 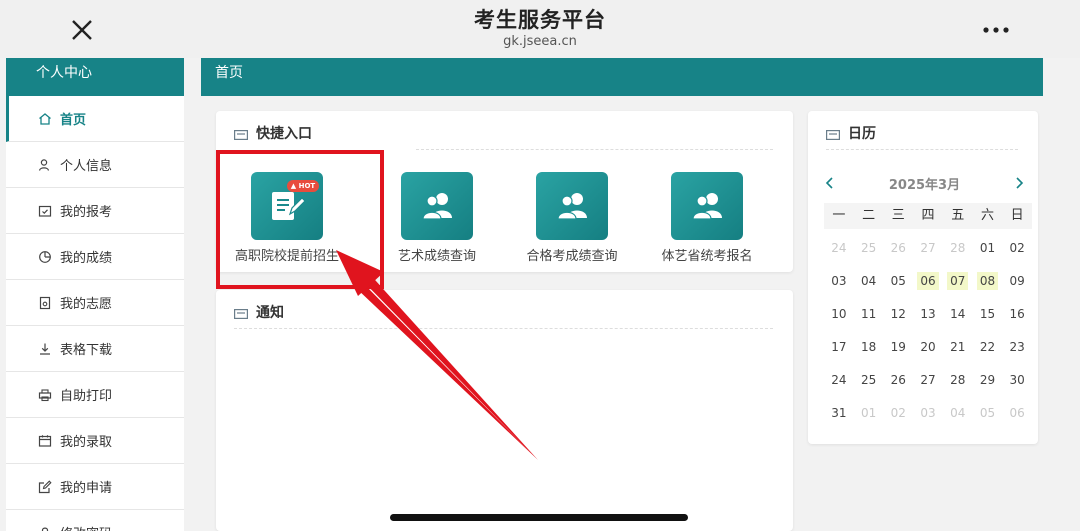 I want to click on shortcut-qualification-scores: 合格考成绩查询, so click(x=571, y=219).